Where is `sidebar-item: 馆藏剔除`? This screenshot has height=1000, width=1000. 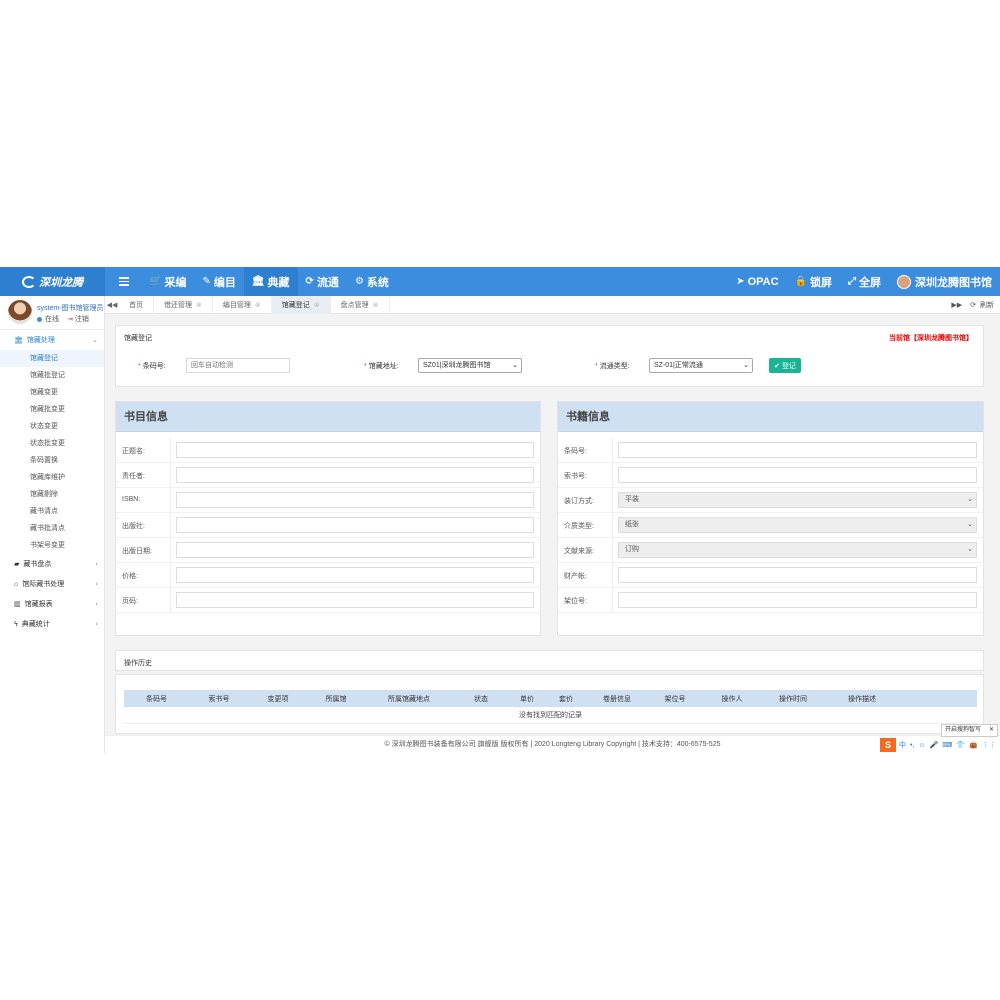 sidebar-item: 馆藏剔除 is located at coordinates (52, 494).